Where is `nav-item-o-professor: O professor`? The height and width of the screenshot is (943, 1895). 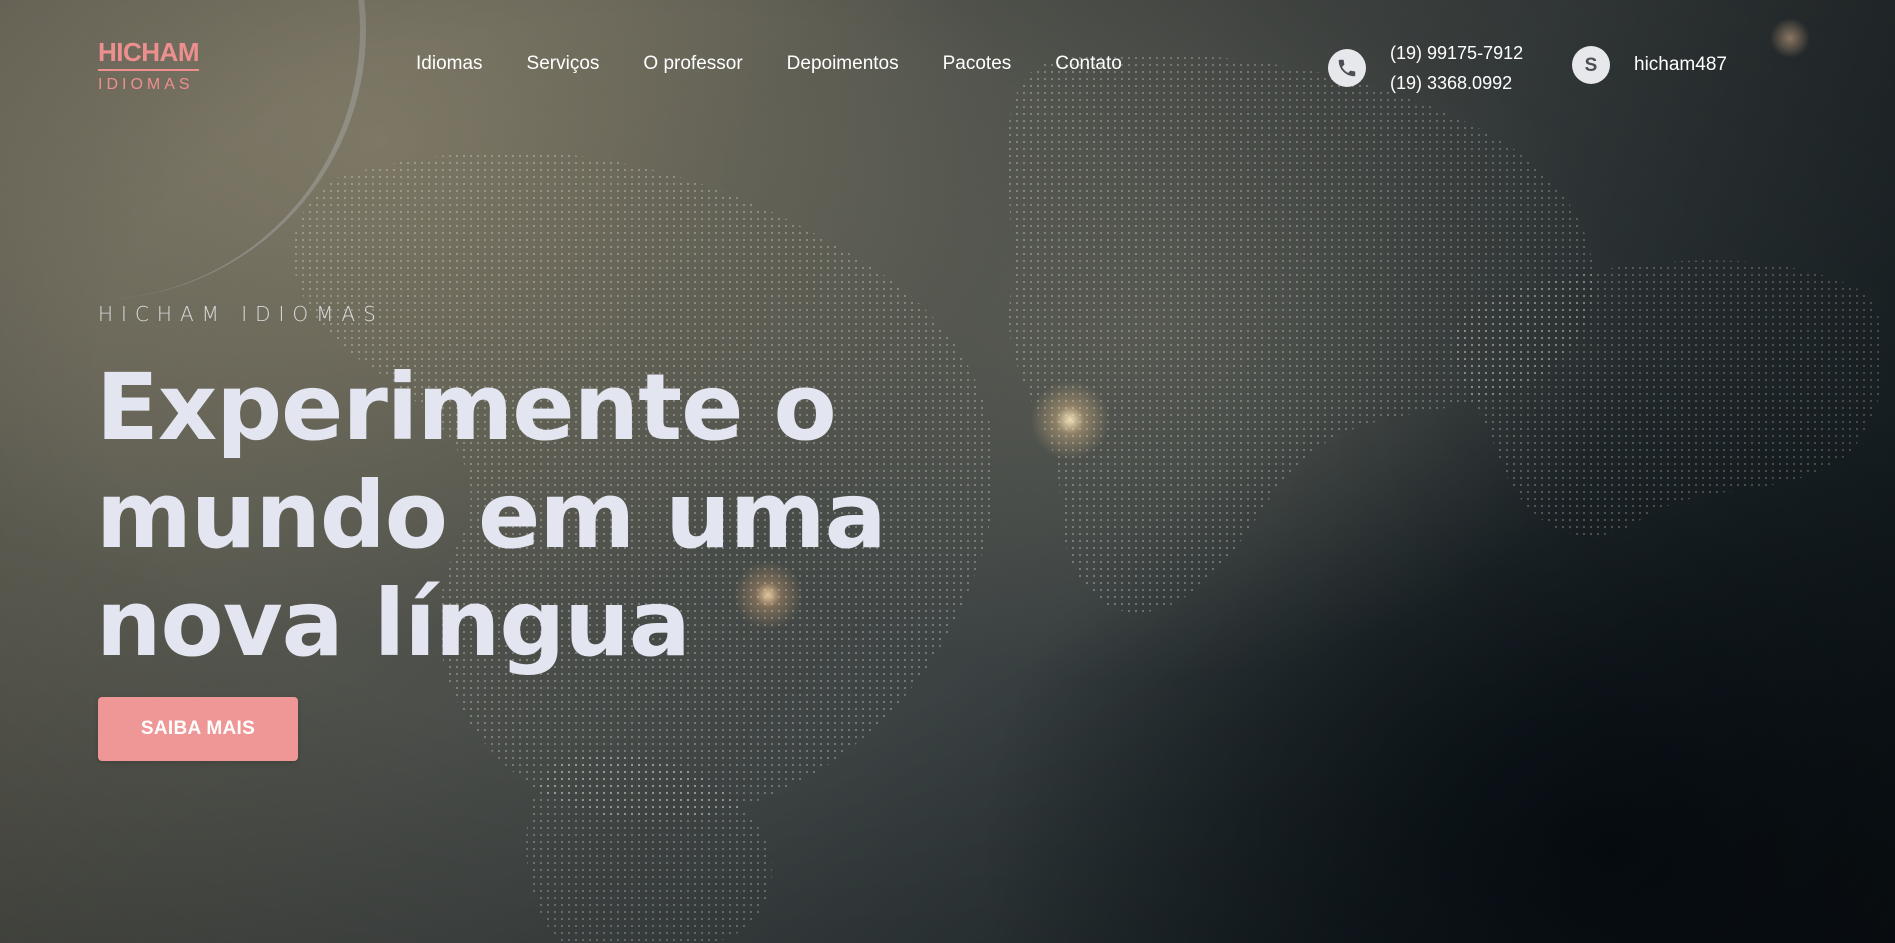
nav-item-o-professor: O professor is located at coordinates (692, 64).